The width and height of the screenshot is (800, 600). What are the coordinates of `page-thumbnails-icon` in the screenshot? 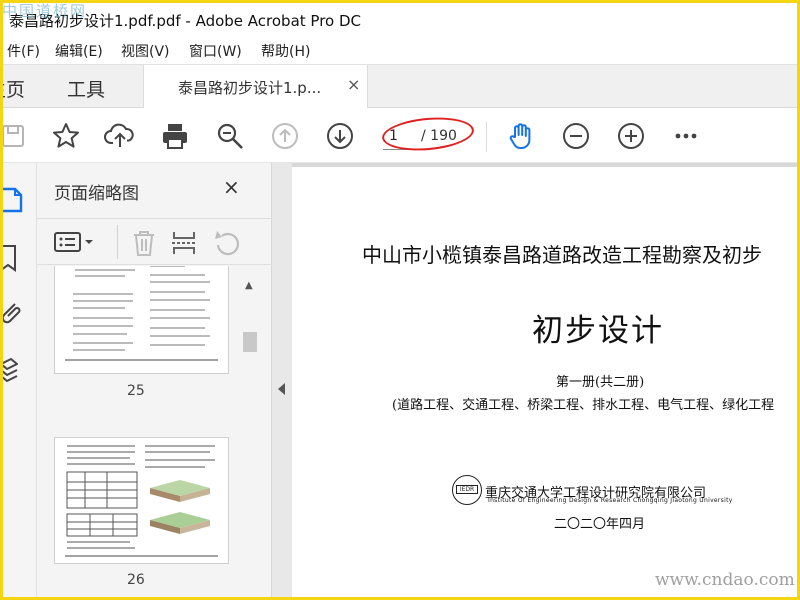 It's located at (16, 202).